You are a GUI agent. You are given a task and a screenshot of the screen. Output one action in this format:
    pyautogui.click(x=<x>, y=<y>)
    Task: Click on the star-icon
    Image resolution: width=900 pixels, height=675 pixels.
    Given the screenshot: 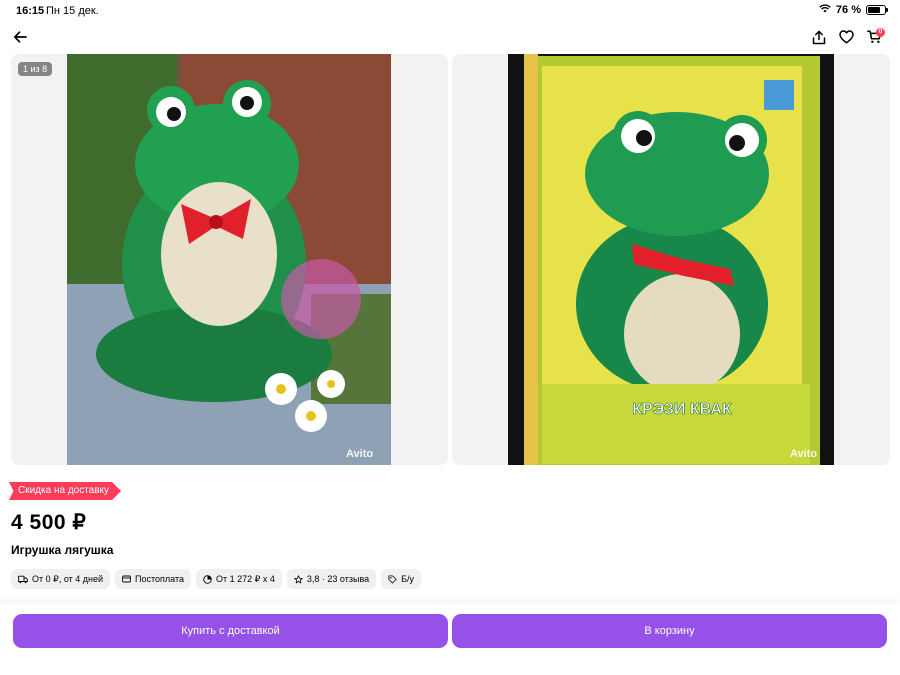 What is the action you would take?
    pyautogui.click(x=298, y=578)
    